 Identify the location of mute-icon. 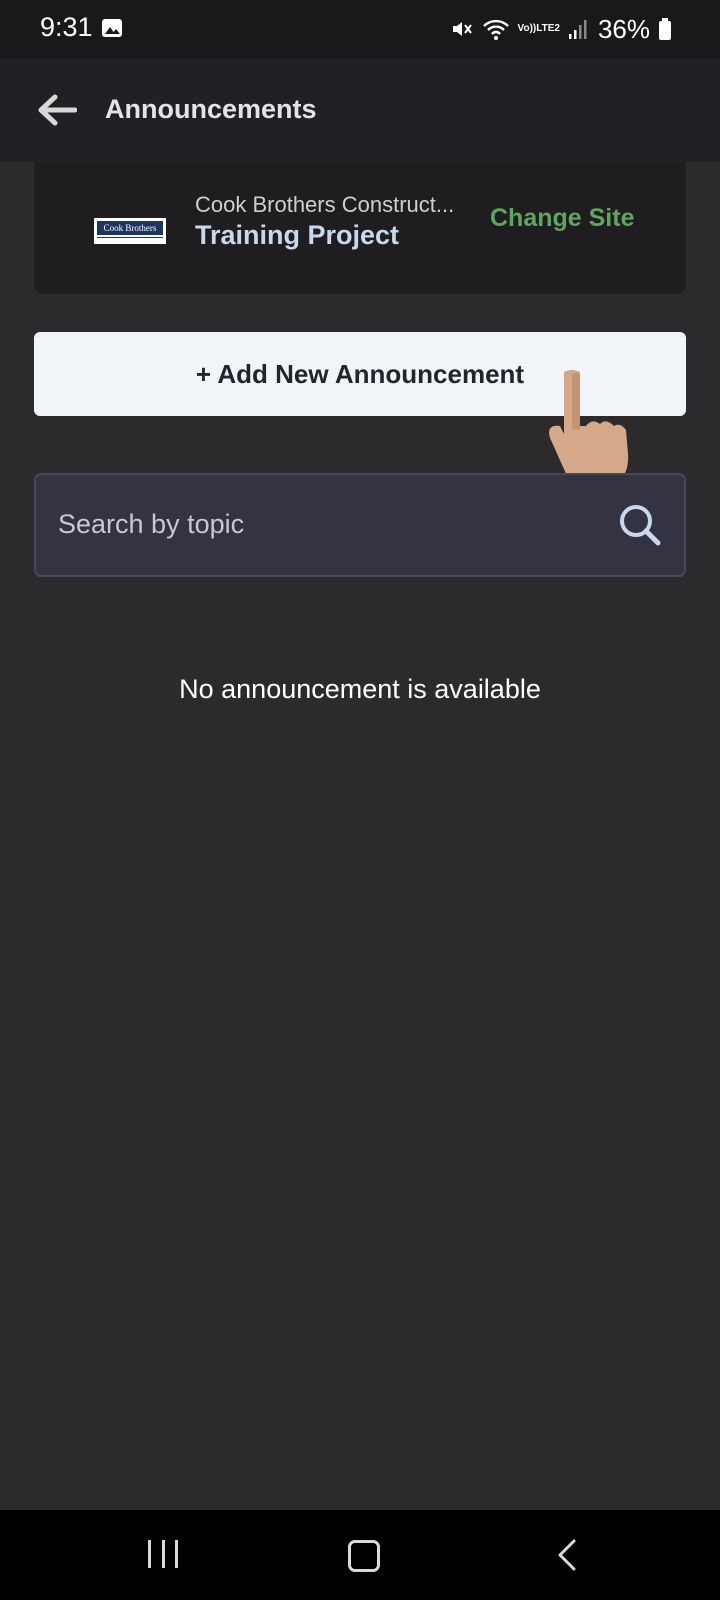
(462, 29).